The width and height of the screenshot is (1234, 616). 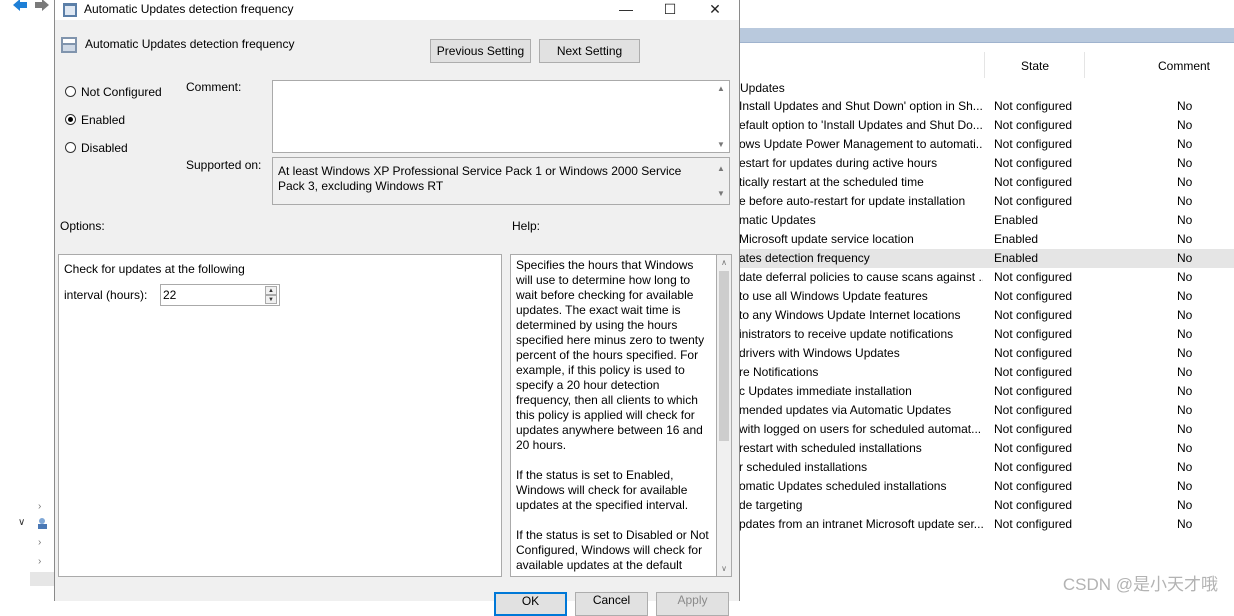 What do you see at coordinates (724, 568) in the screenshot?
I see `scroll-down-icon: ∨` at bounding box center [724, 568].